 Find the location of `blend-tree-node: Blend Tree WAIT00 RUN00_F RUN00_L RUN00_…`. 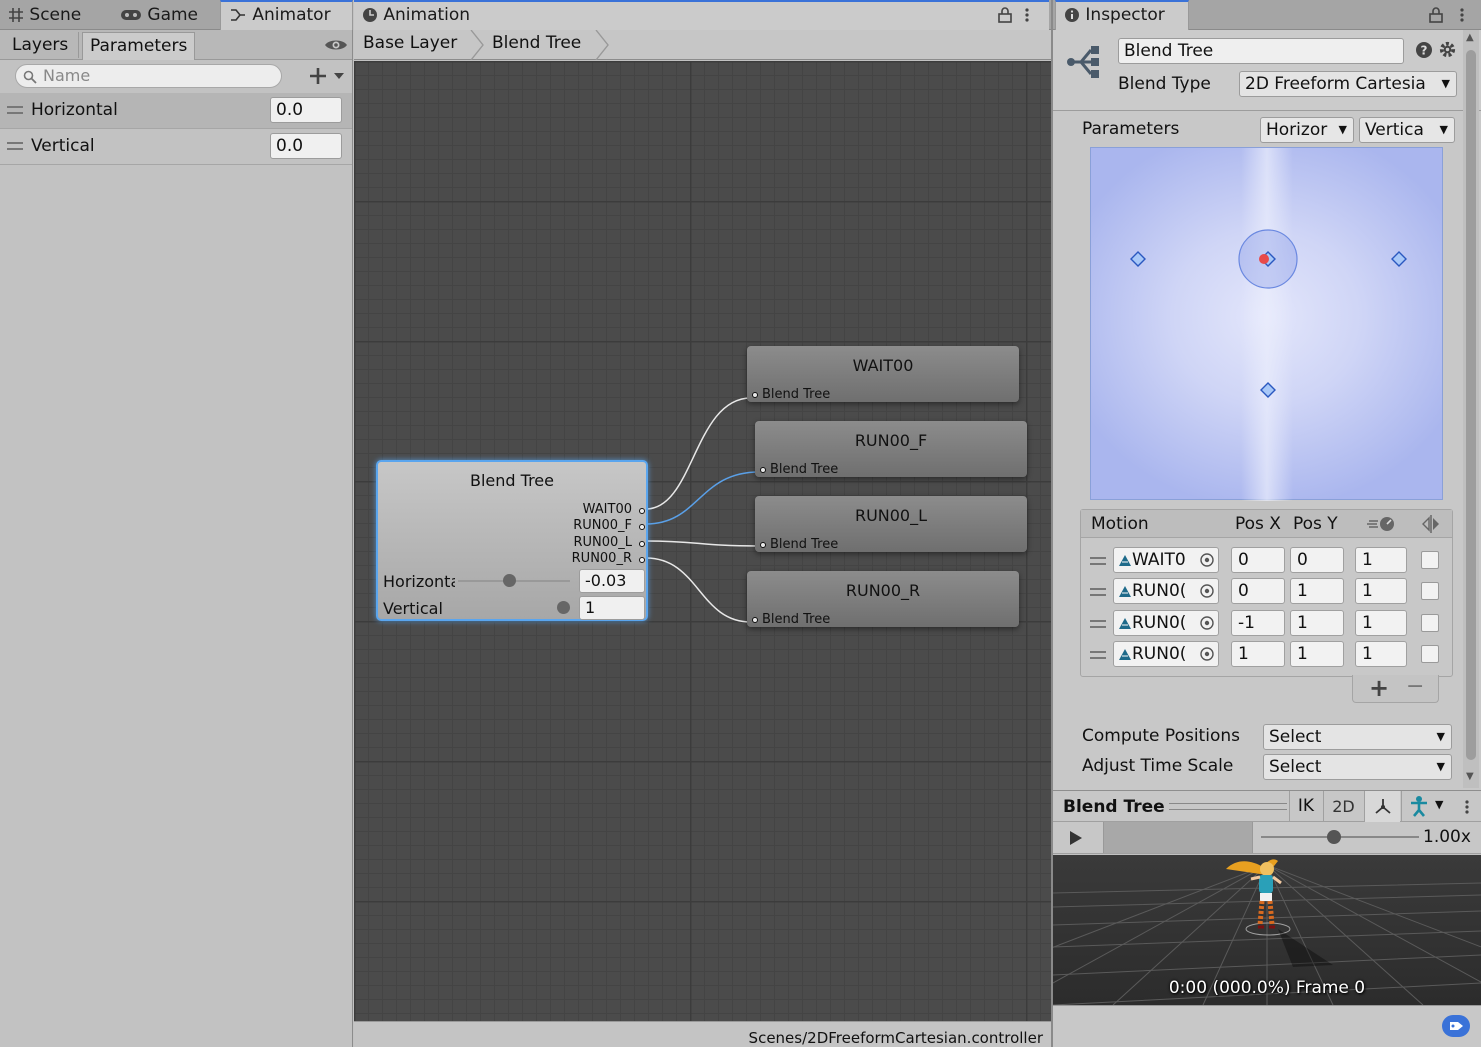

blend-tree-node: Blend Tree WAIT00 RUN00_F RUN00_L RUN00_… is located at coordinates (512, 540).